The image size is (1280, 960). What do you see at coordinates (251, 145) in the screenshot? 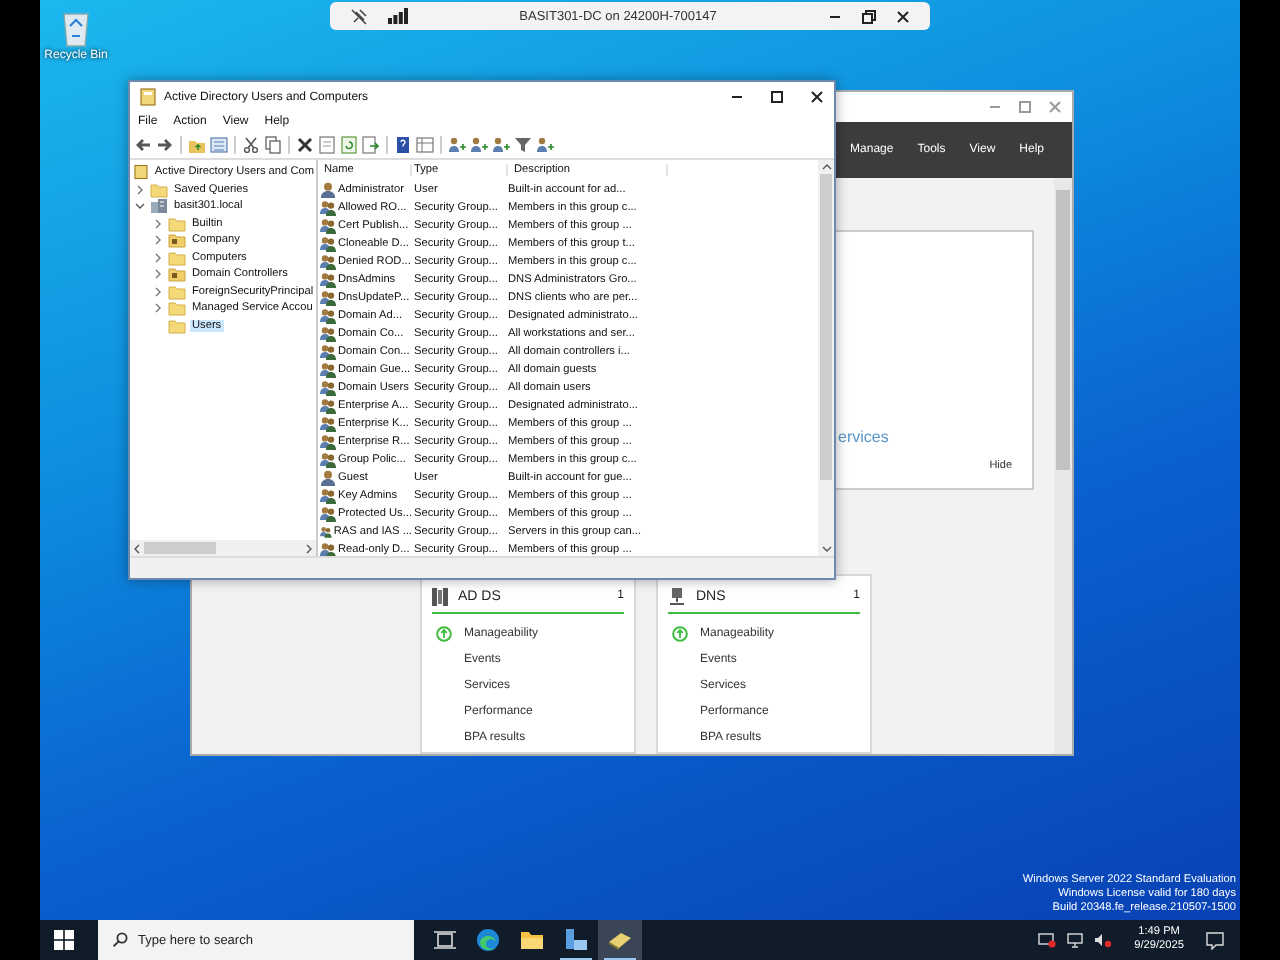
I see `scissors-icon` at bounding box center [251, 145].